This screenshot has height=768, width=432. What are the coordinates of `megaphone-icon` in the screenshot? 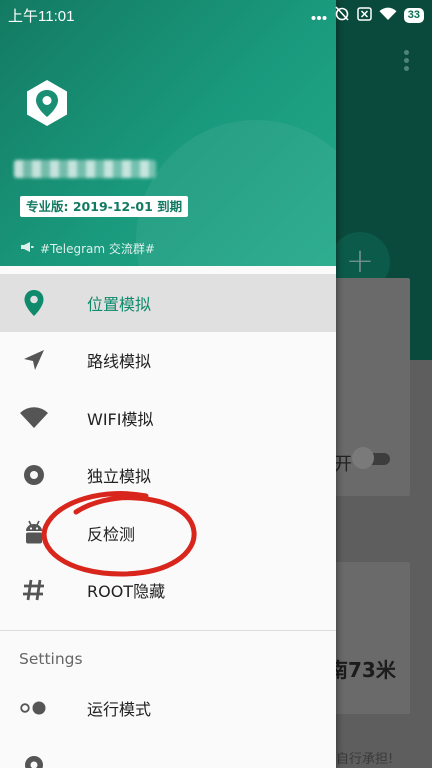 It's located at (27, 248).